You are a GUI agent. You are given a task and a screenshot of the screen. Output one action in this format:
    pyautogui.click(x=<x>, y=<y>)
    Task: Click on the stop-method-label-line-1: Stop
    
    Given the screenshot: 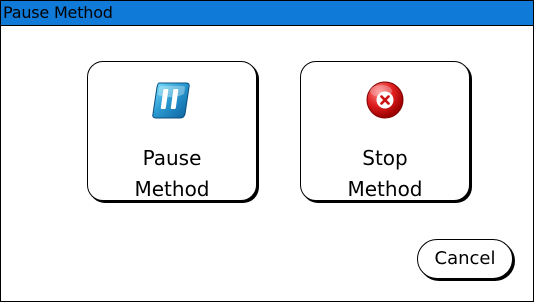 What is the action you would take?
    pyautogui.click(x=385, y=158)
    